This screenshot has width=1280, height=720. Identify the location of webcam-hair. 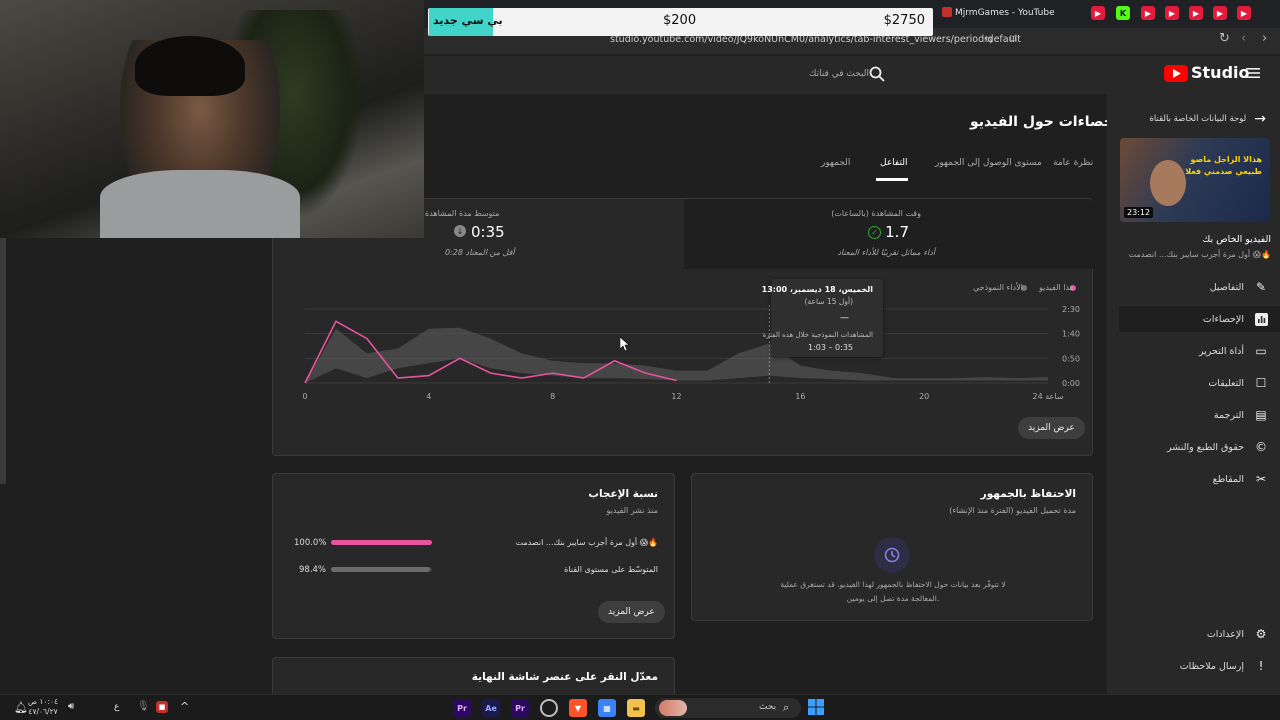
(190, 66).